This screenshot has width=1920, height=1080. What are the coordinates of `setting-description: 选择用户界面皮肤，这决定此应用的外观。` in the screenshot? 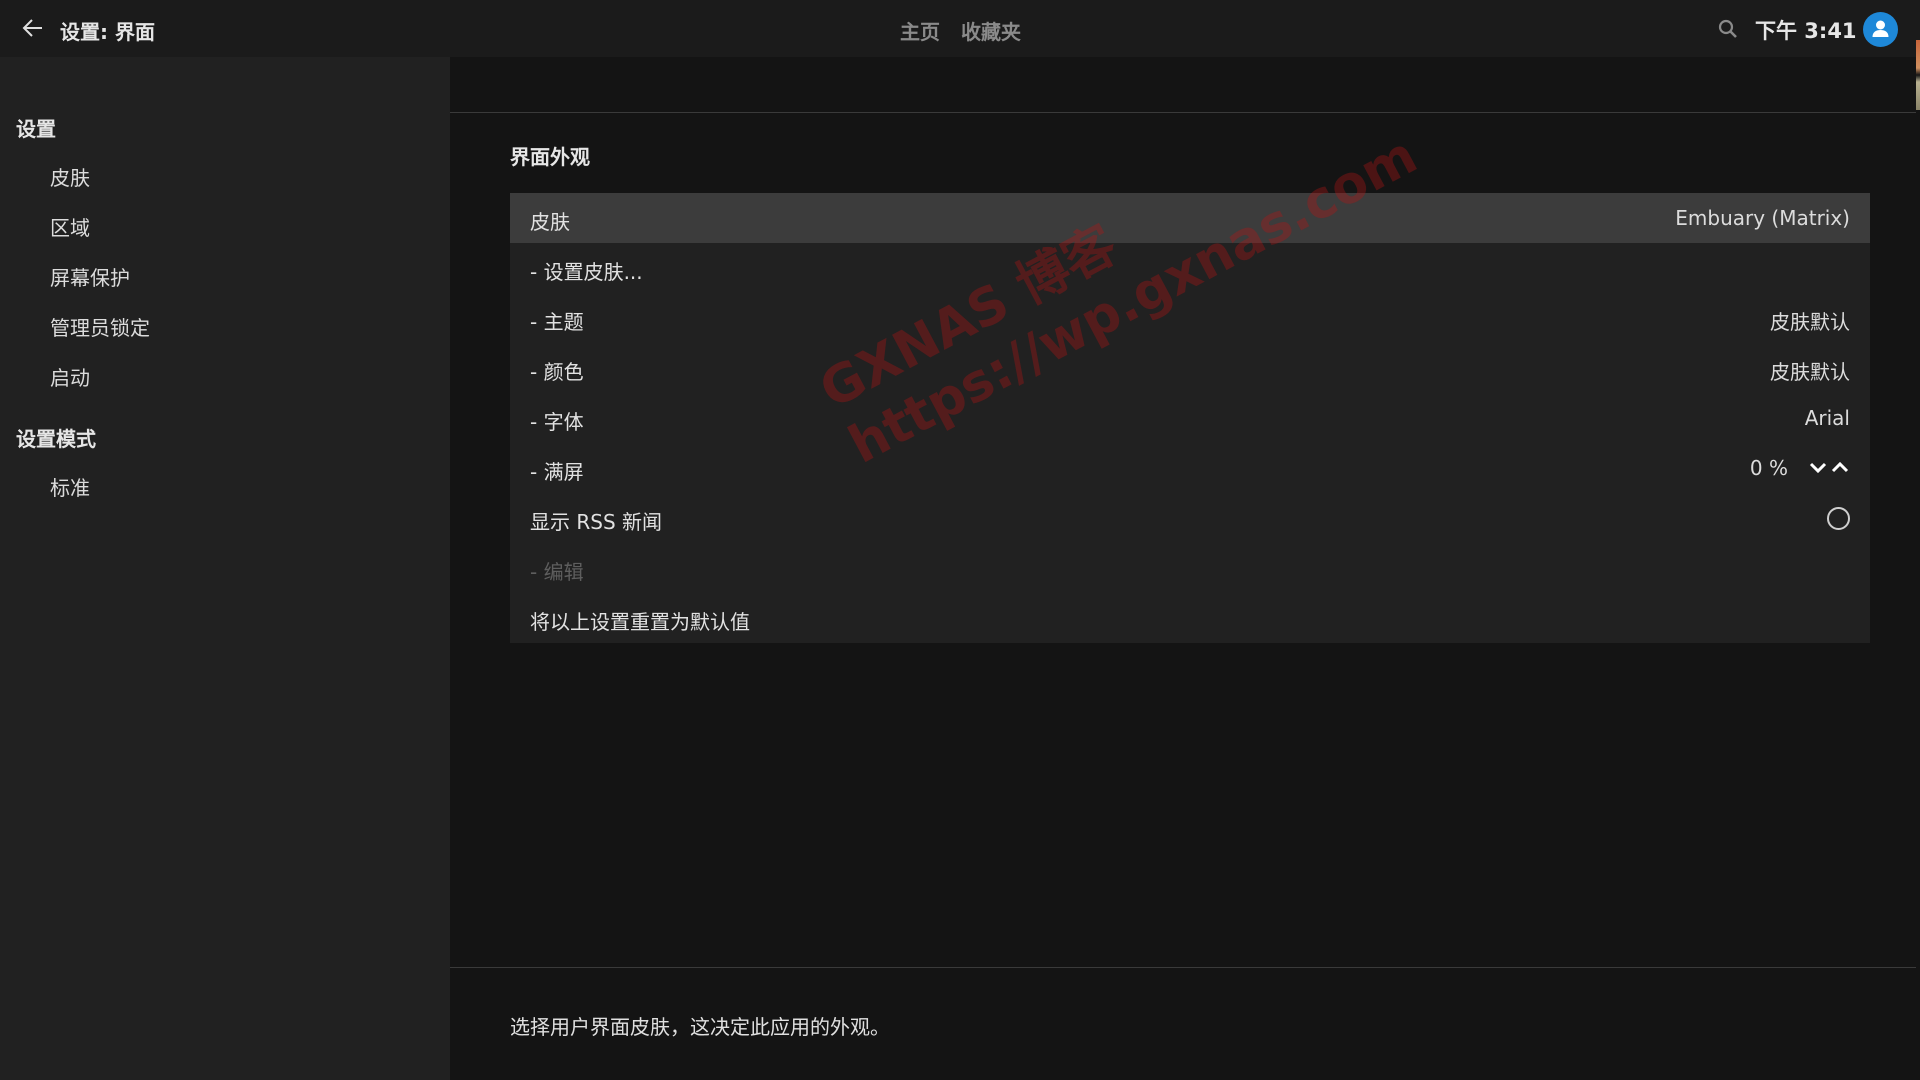 It's located at (700, 1027).